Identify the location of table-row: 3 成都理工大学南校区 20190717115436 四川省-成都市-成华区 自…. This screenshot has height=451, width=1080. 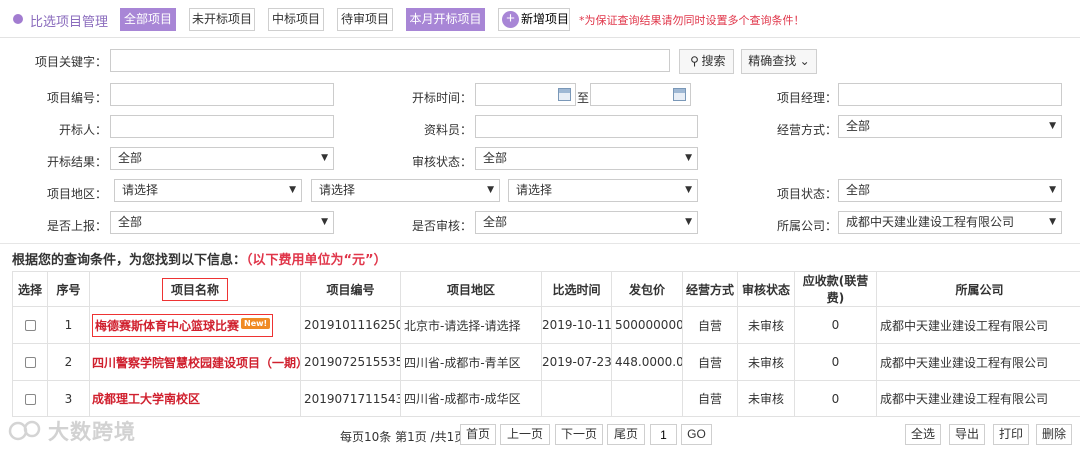
(546, 398).